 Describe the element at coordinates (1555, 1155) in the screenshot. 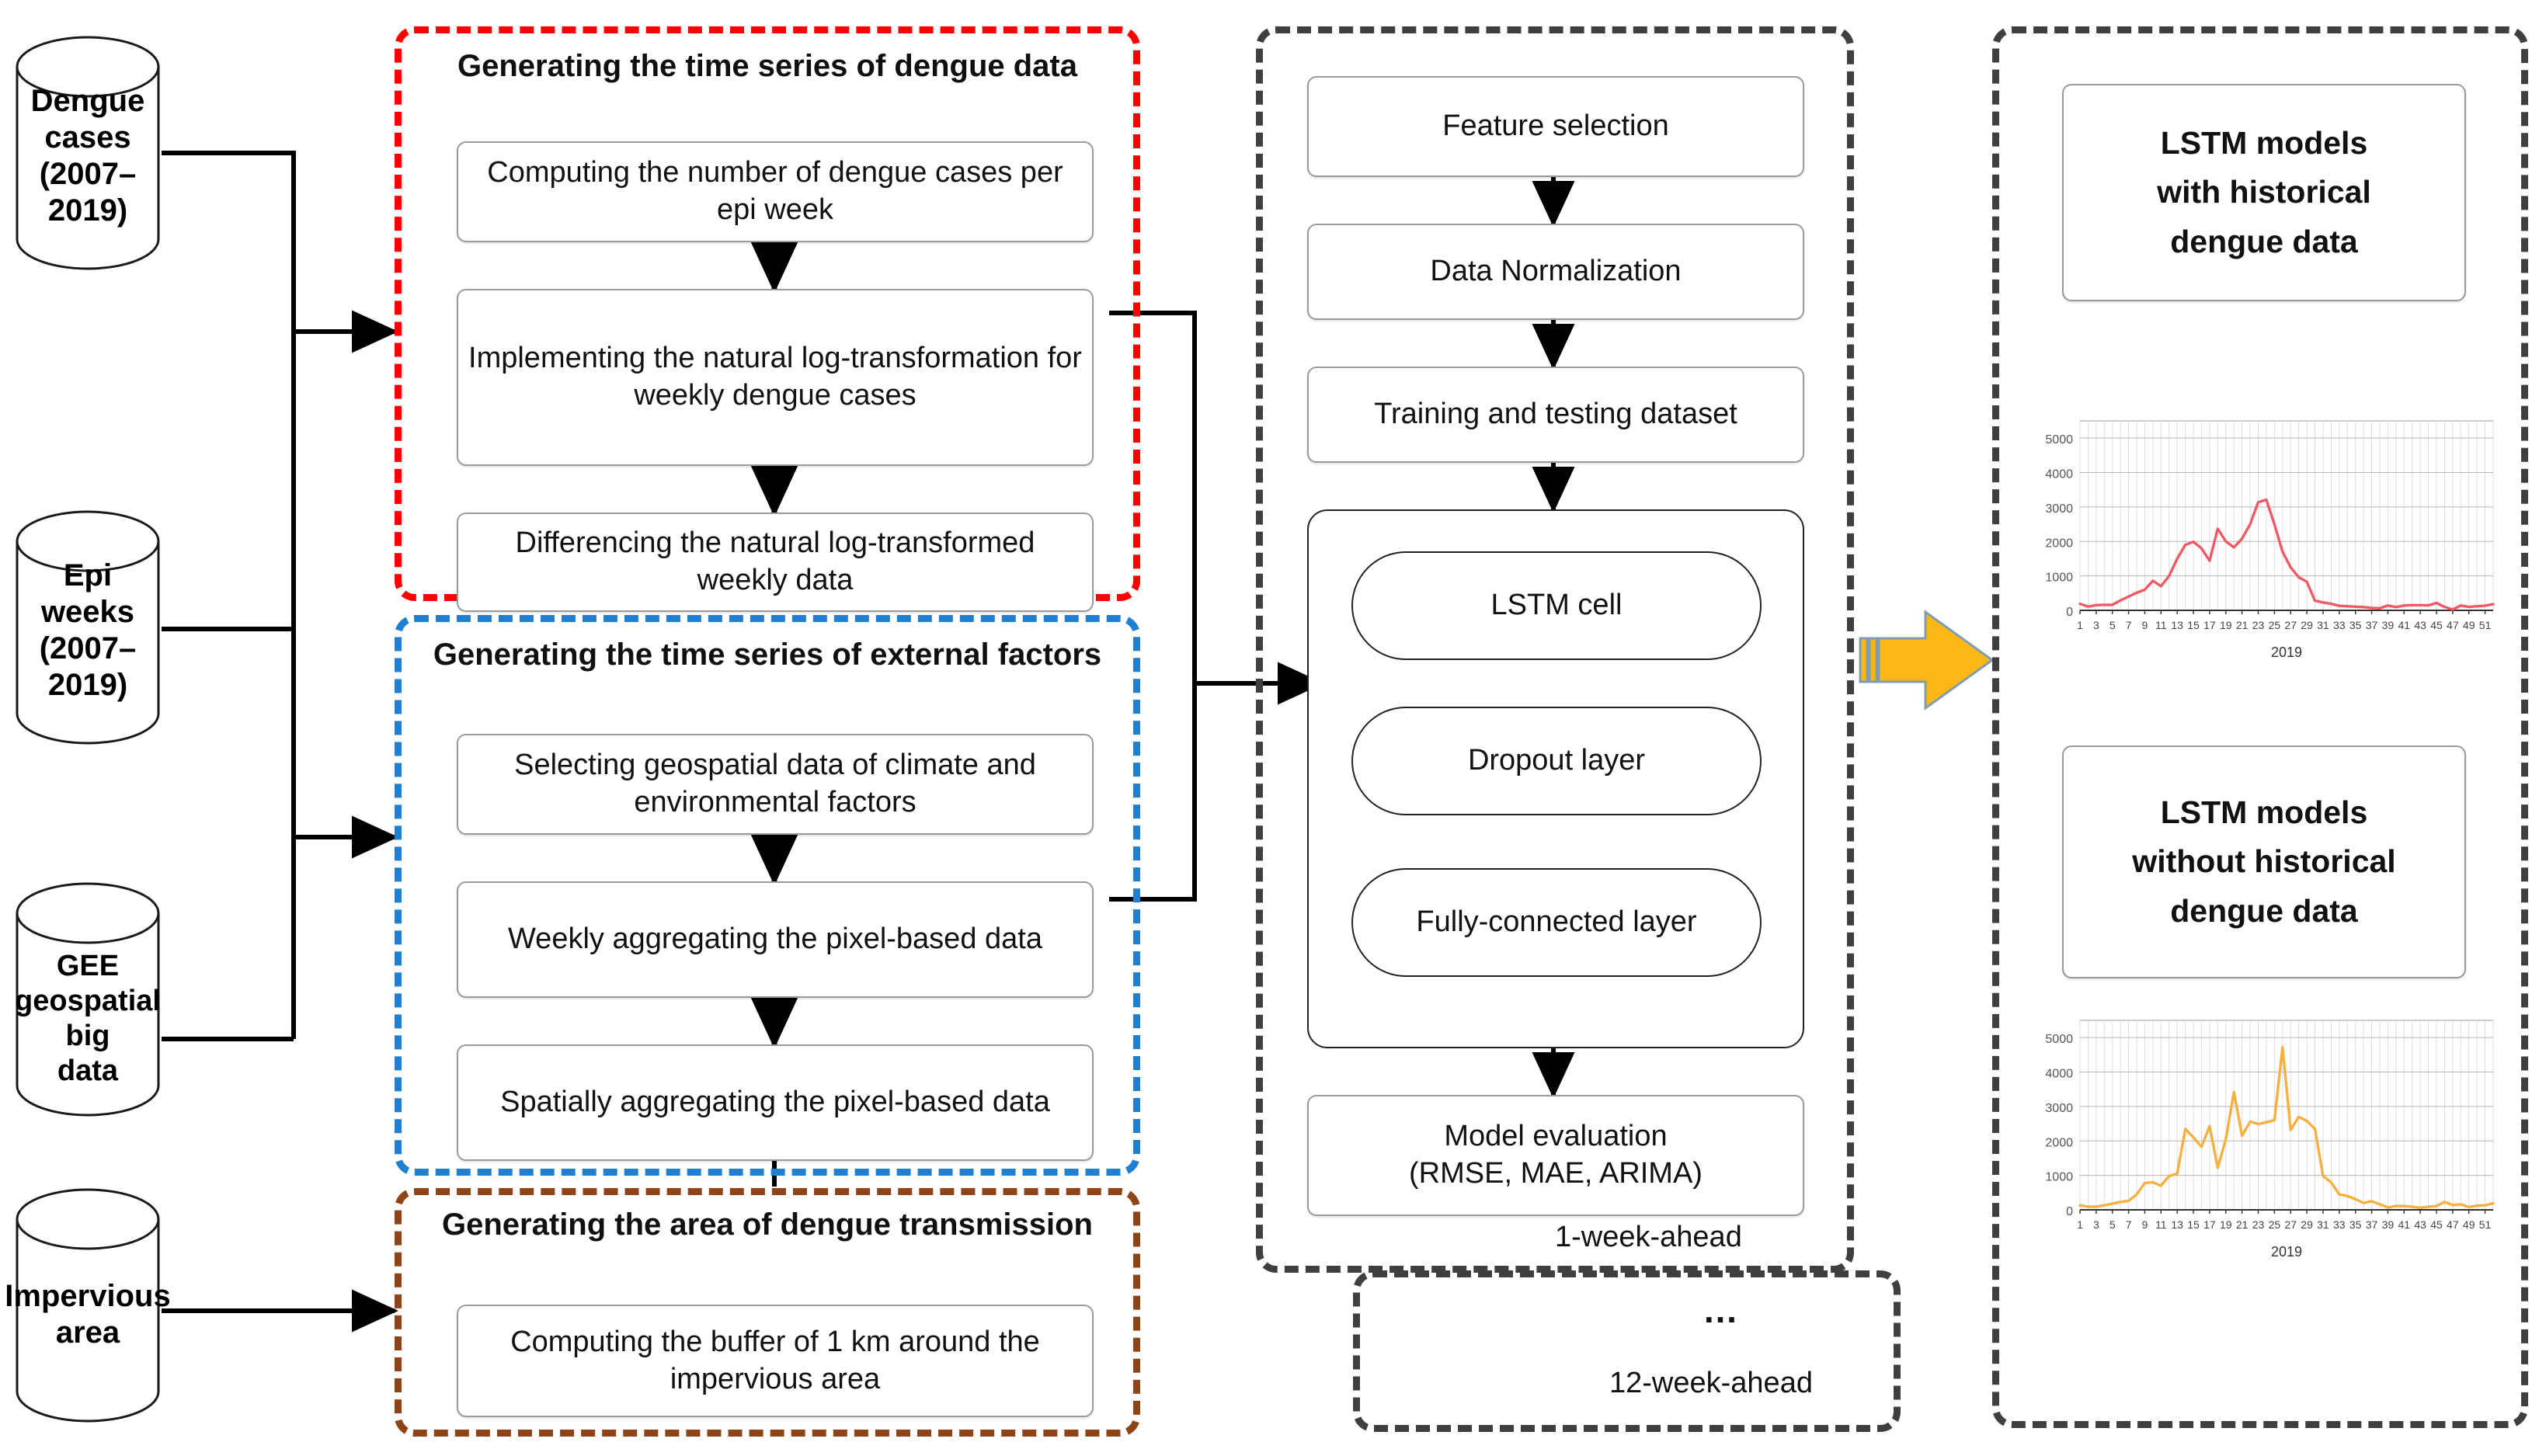

I see `step-box-model-evaluation: Model evaluation (RMSE, MAE, ARIMA)` at that location.